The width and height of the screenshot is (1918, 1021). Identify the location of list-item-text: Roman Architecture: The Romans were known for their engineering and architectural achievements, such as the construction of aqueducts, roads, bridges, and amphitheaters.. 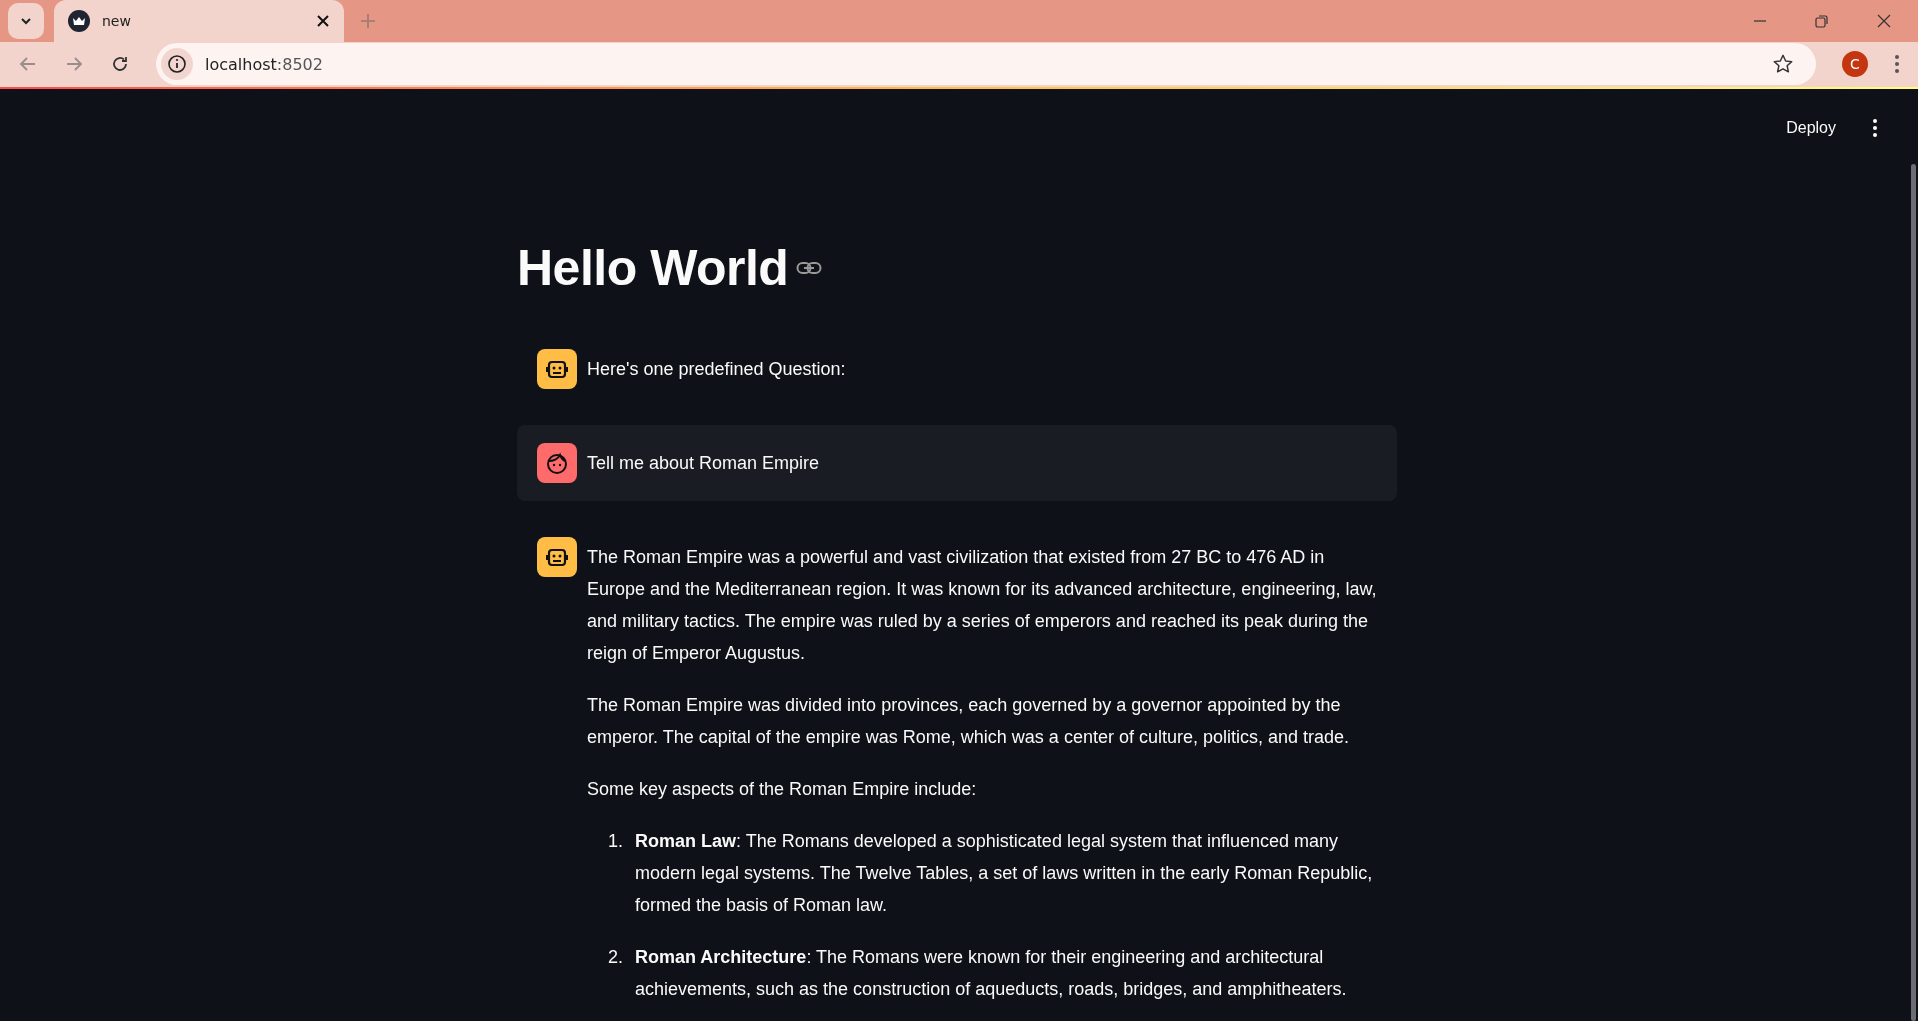
(991, 973).